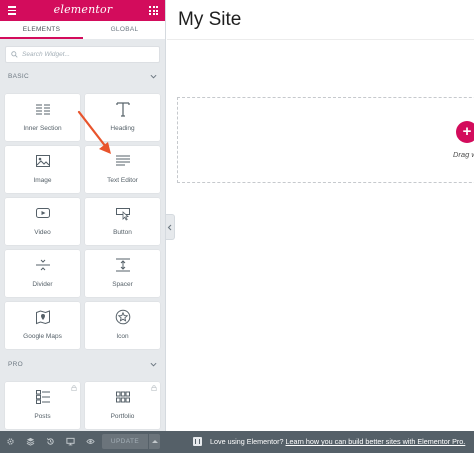 The width and height of the screenshot is (474, 453). What do you see at coordinates (42, 265) in the screenshot?
I see `divider-icon` at bounding box center [42, 265].